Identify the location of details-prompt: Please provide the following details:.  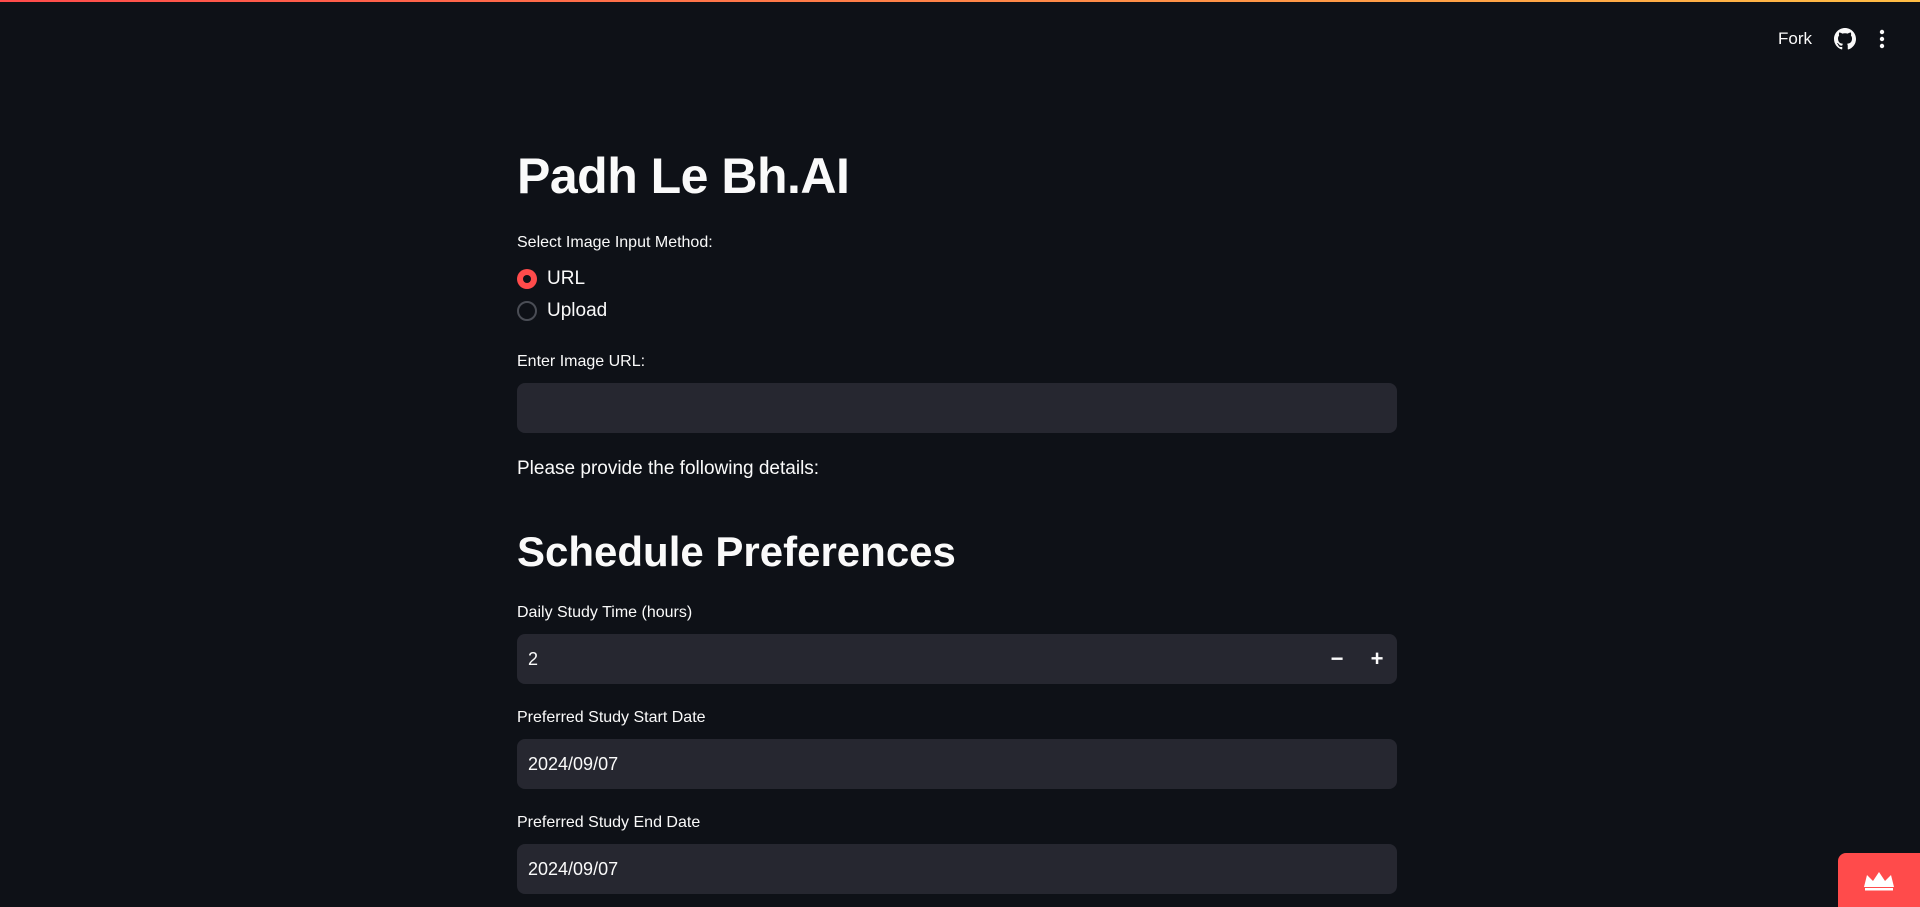
(668, 468).